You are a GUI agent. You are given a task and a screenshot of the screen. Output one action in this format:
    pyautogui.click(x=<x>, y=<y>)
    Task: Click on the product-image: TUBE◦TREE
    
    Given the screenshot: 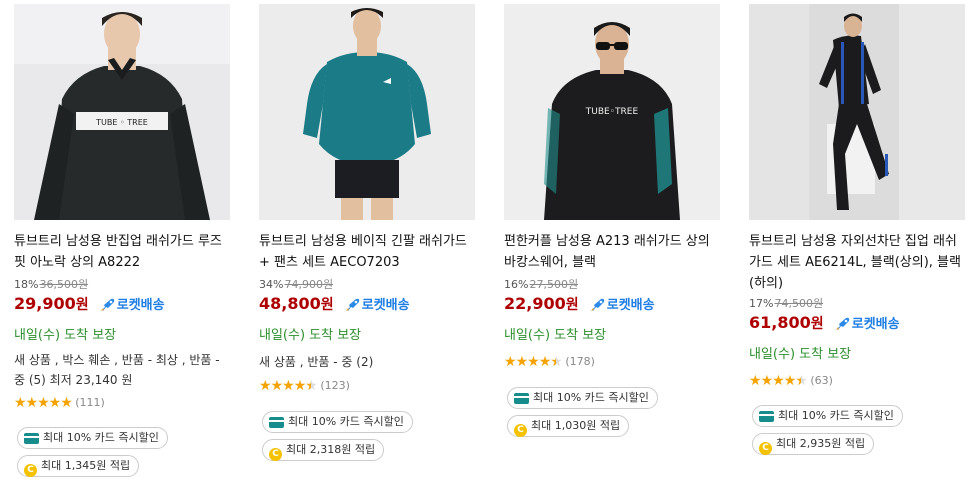 What is the action you would take?
    pyautogui.click(x=612, y=112)
    